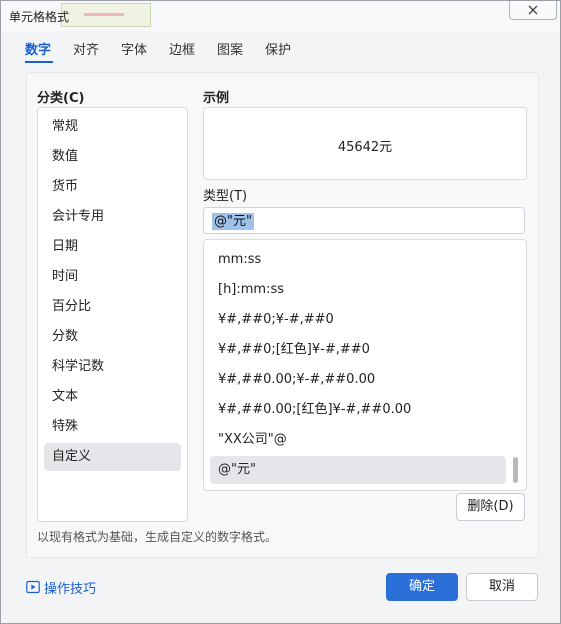  What do you see at coordinates (365, 147) in the screenshot?
I see `sample-value: 45642元` at bounding box center [365, 147].